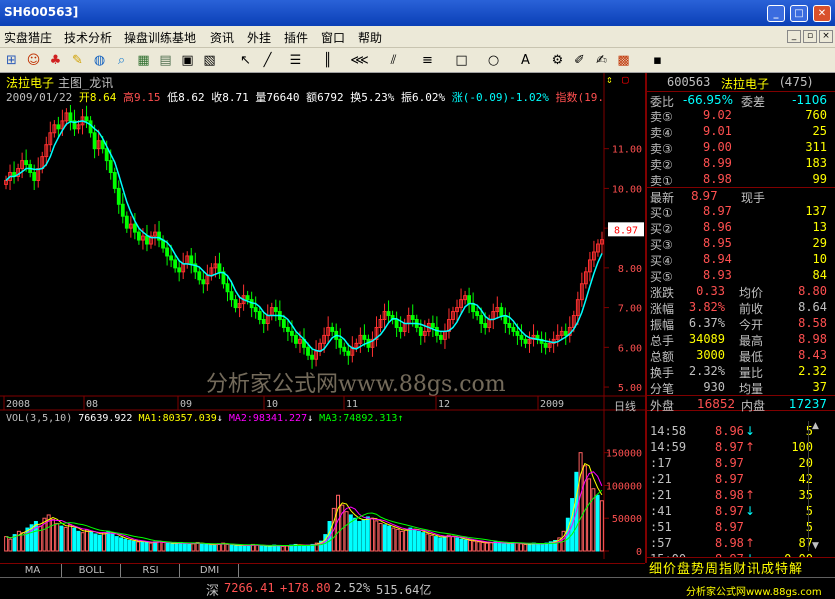 This screenshot has width=835, height=599. Describe the element at coordinates (370, 37) in the screenshot. I see `menu-bangzhu: 帮助` at that location.